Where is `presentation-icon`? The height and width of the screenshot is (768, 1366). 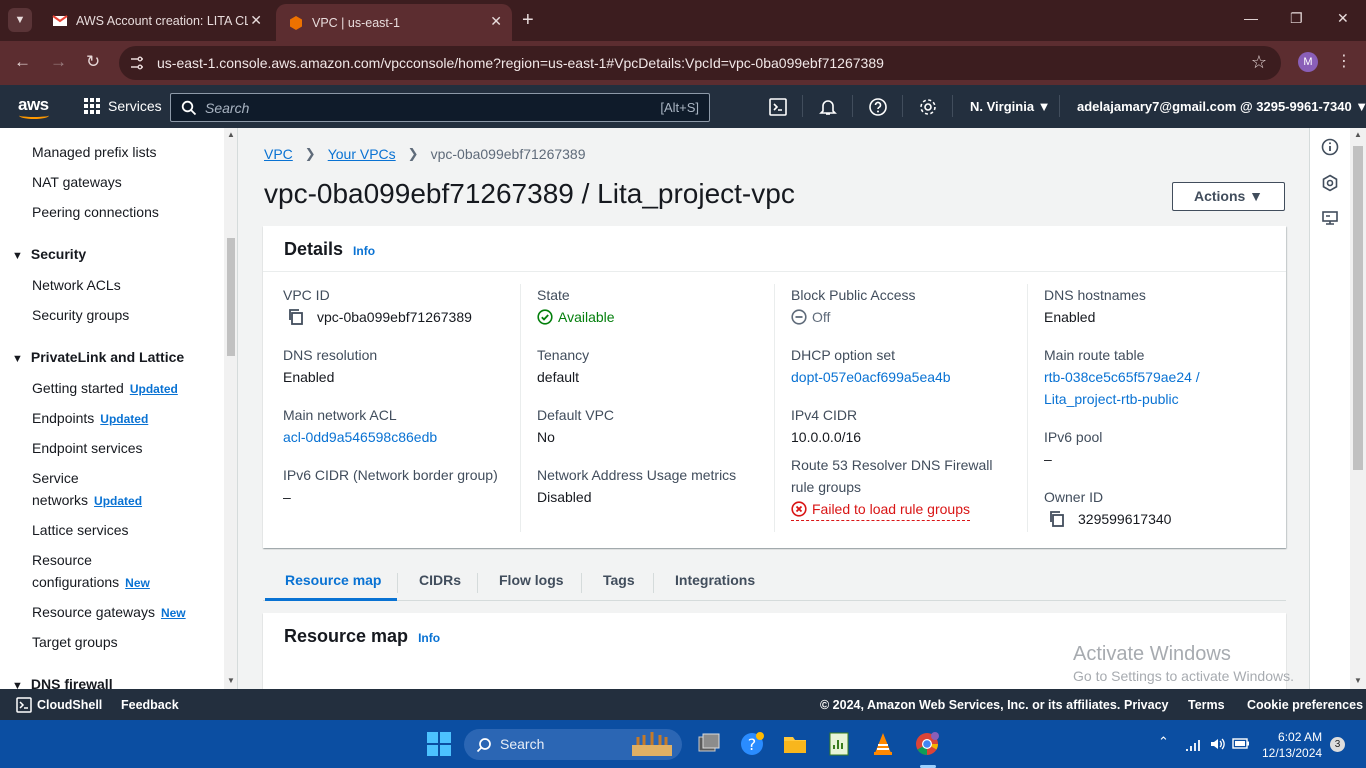 presentation-icon is located at coordinates (1330, 219).